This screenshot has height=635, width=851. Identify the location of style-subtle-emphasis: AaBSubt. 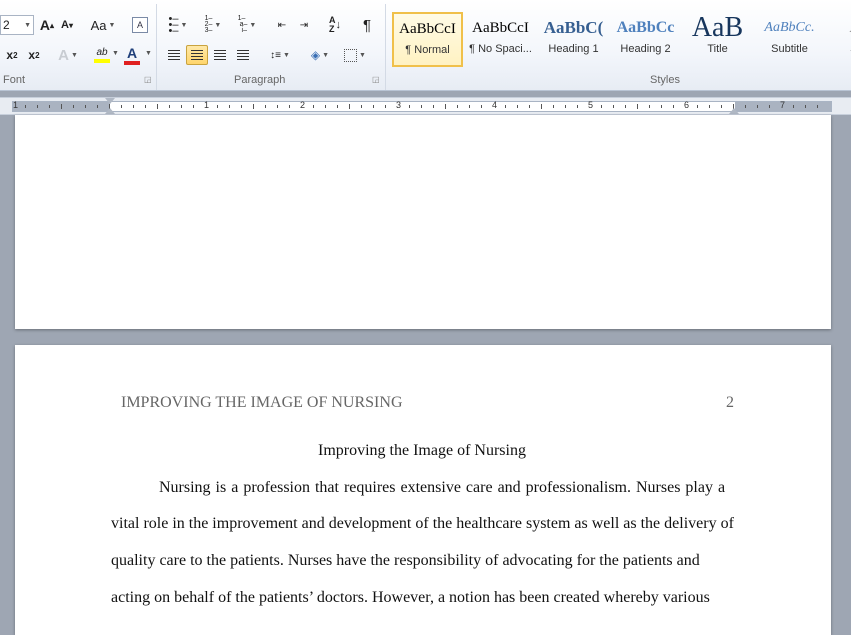
(838, 39).